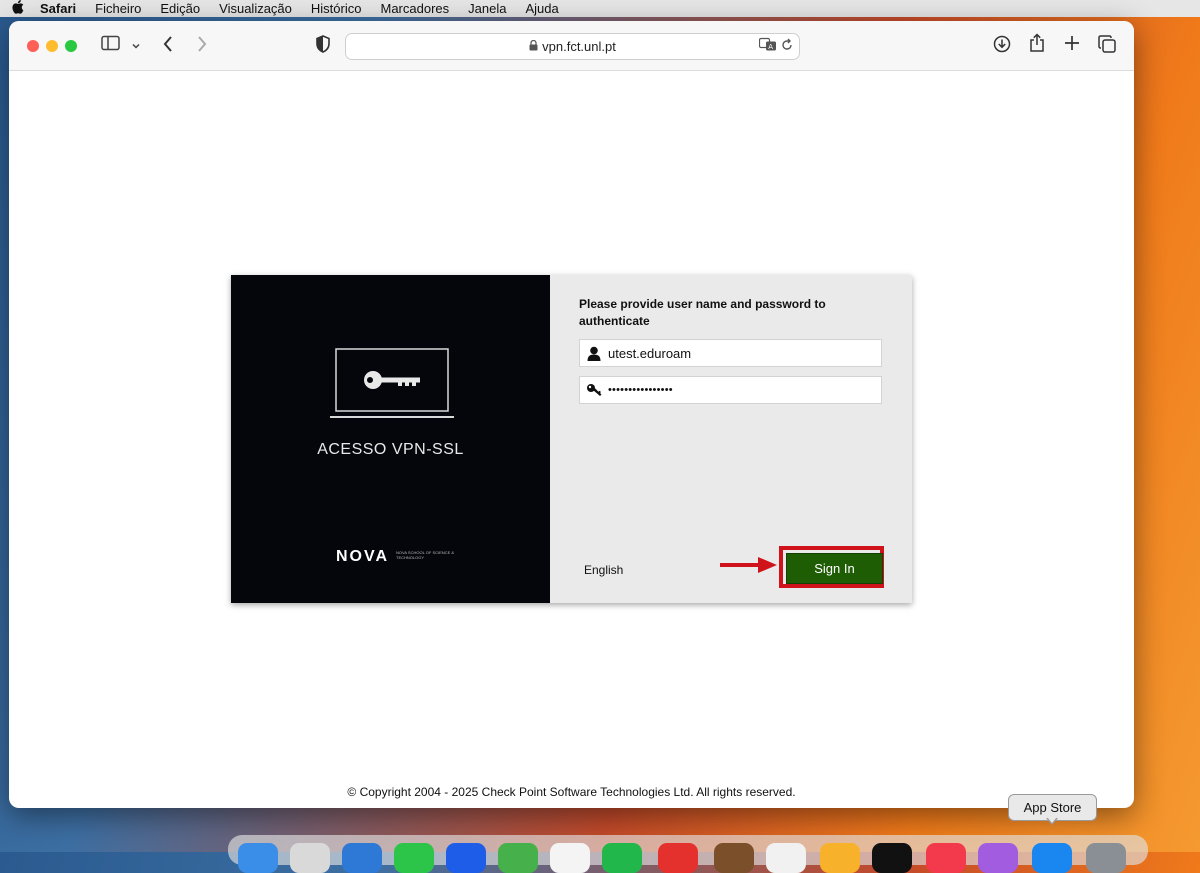  I want to click on address-bar: vpn.fct.unl.pt A, so click(572, 46).